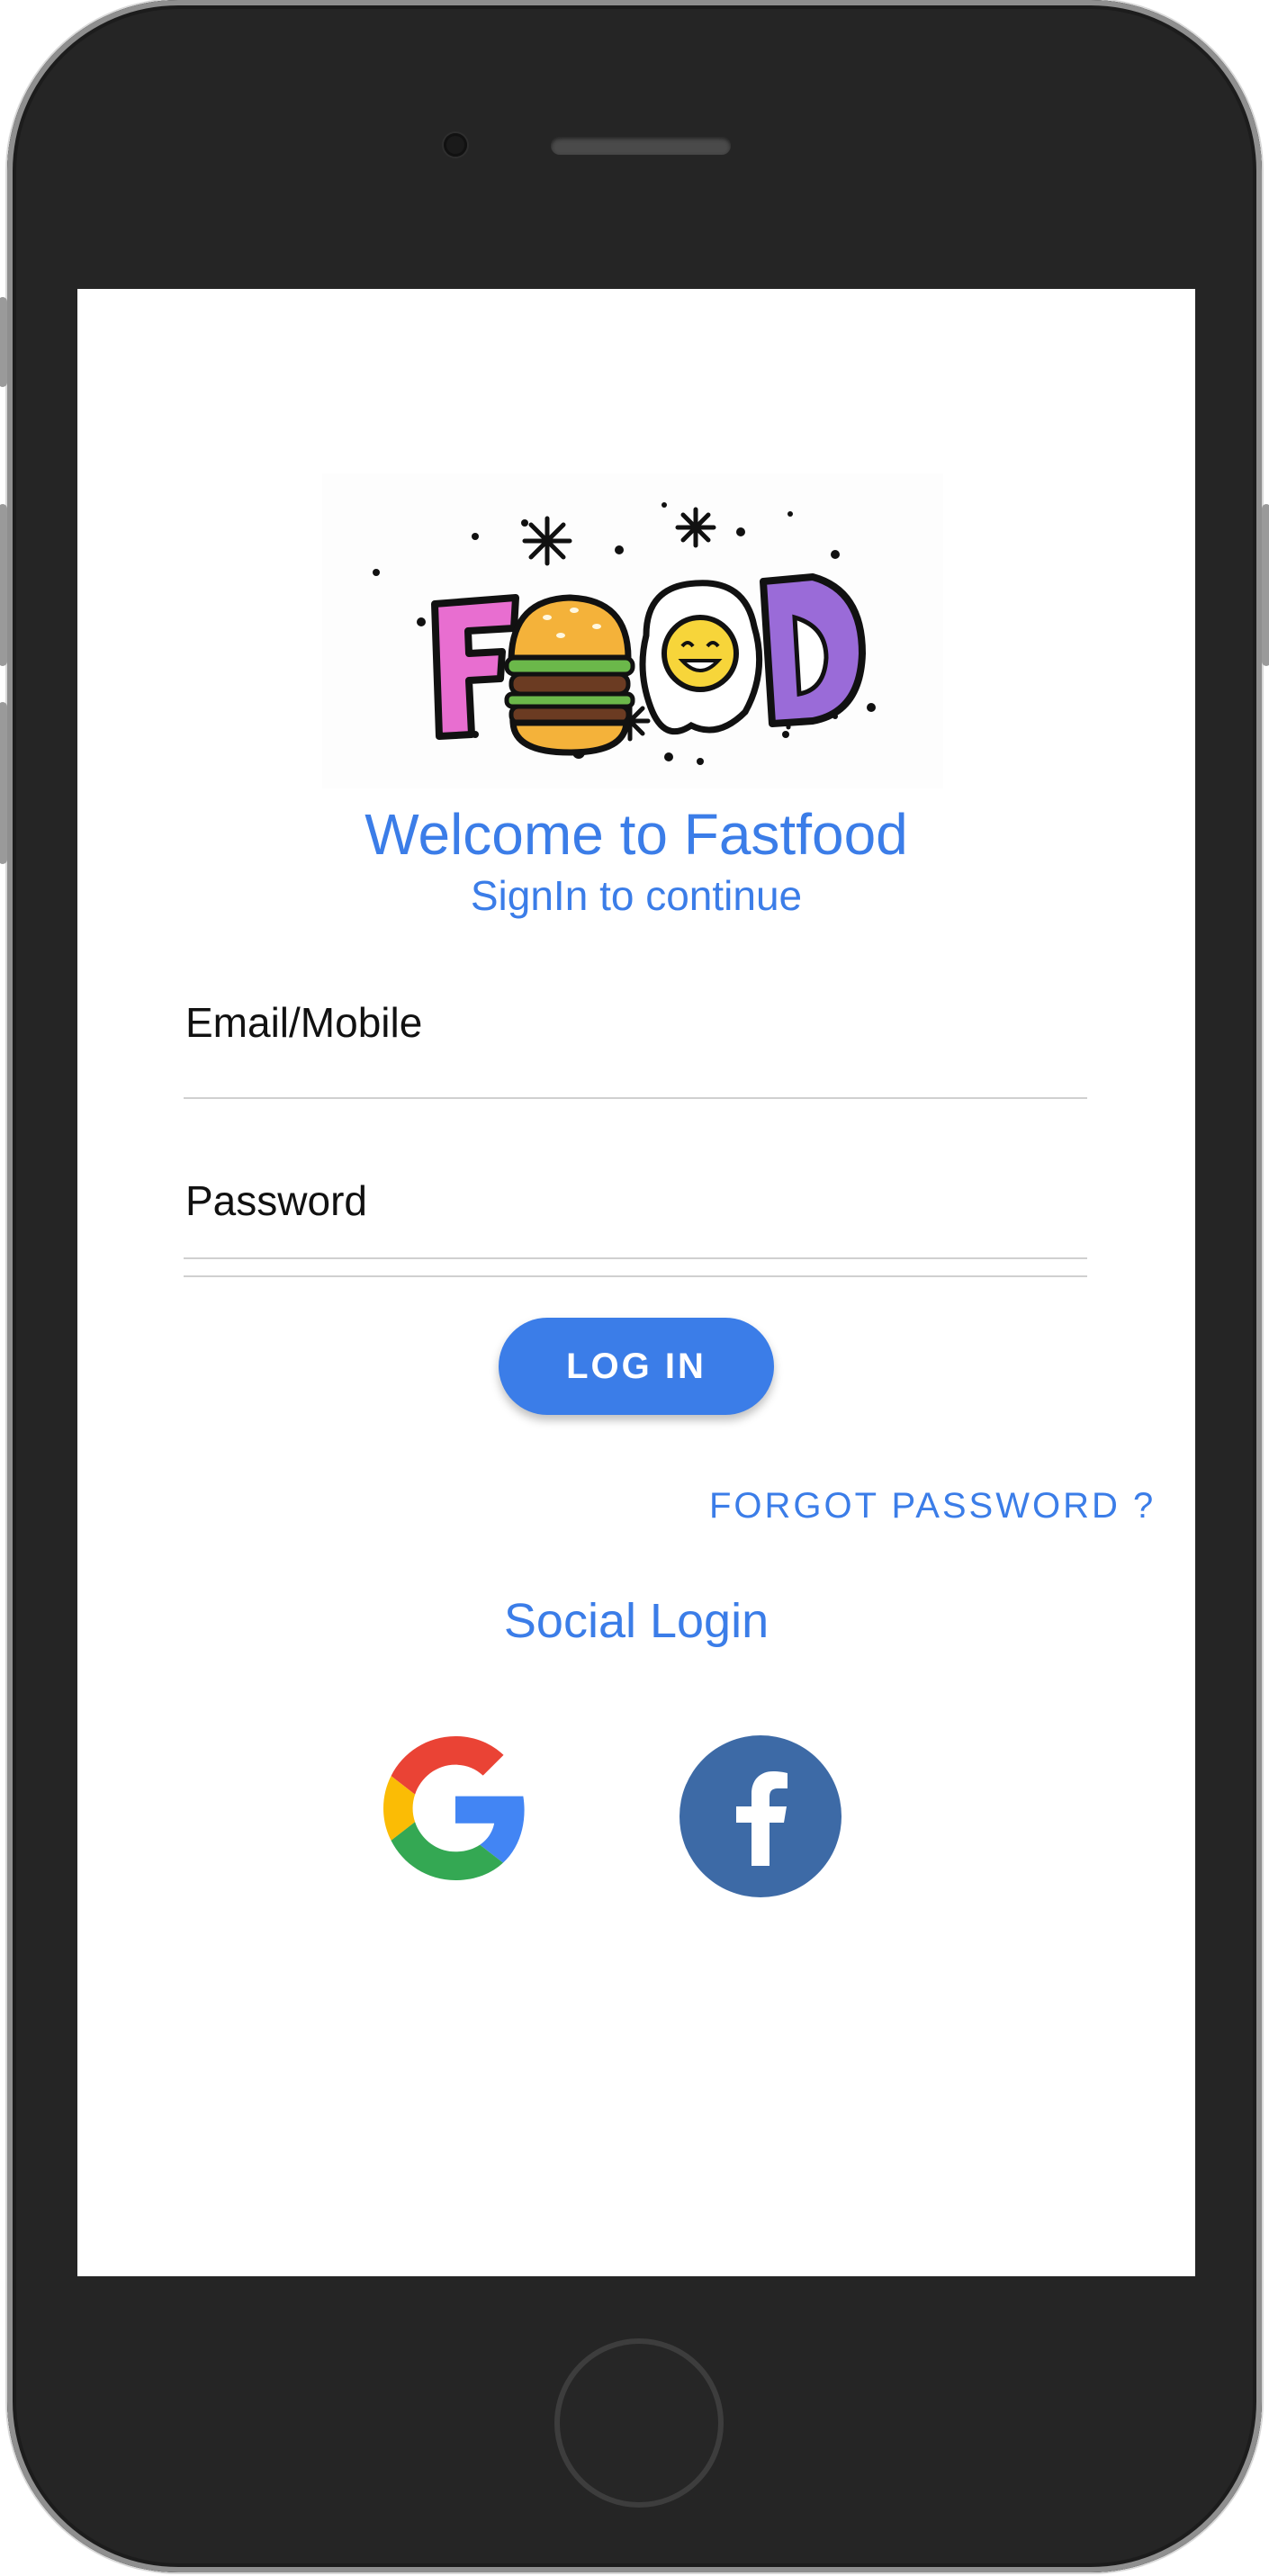 The width and height of the screenshot is (1269, 2576). What do you see at coordinates (637, 1366) in the screenshot?
I see `login-button: LOG IN` at bounding box center [637, 1366].